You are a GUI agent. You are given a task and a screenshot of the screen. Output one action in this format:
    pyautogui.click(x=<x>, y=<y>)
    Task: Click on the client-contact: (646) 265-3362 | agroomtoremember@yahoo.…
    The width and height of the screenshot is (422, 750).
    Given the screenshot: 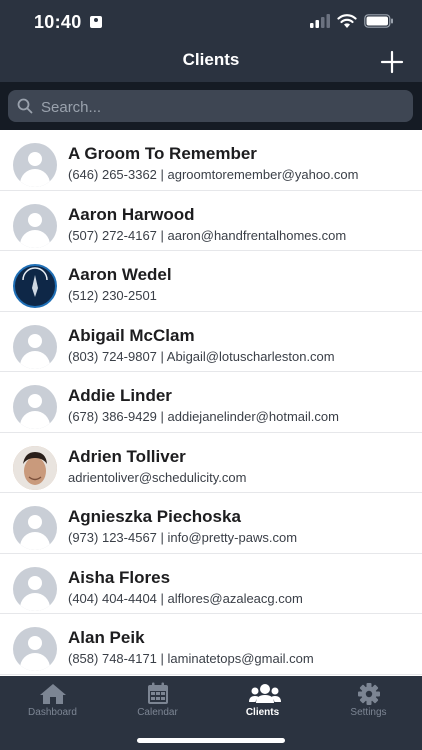 What is the action you would take?
    pyautogui.click(x=213, y=174)
    